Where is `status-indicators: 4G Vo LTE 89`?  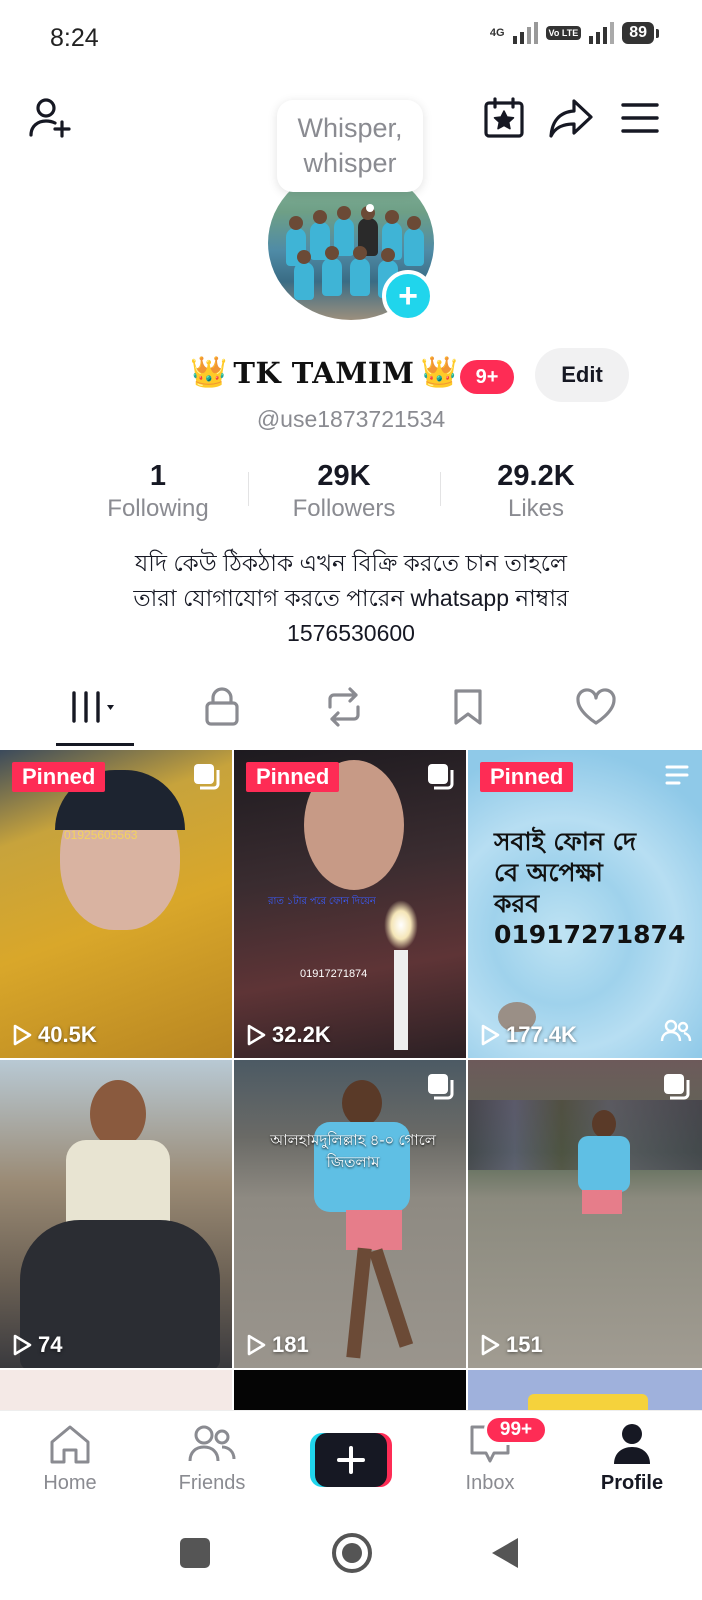 status-indicators: 4G Vo LTE 89 is located at coordinates (574, 33).